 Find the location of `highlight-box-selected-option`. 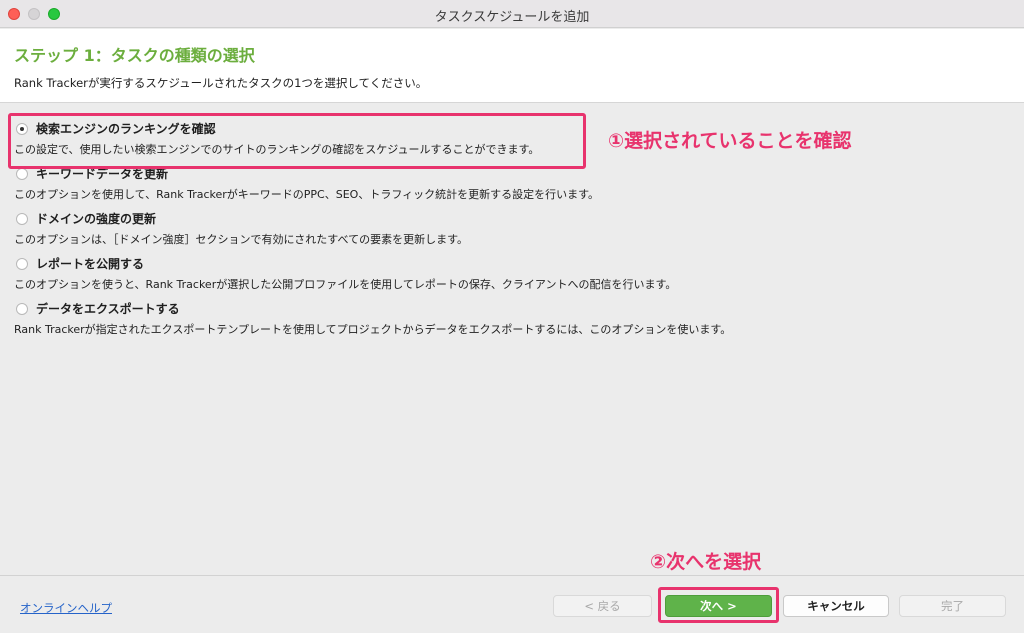

highlight-box-selected-option is located at coordinates (297, 141).